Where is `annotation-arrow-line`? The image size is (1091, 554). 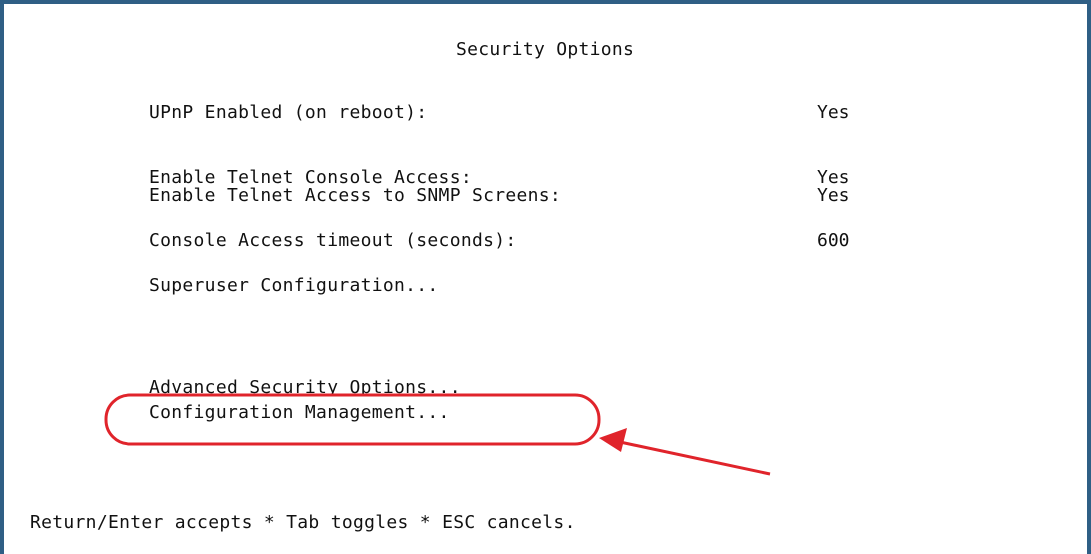
annotation-arrow-line is located at coordinates (695, 458).